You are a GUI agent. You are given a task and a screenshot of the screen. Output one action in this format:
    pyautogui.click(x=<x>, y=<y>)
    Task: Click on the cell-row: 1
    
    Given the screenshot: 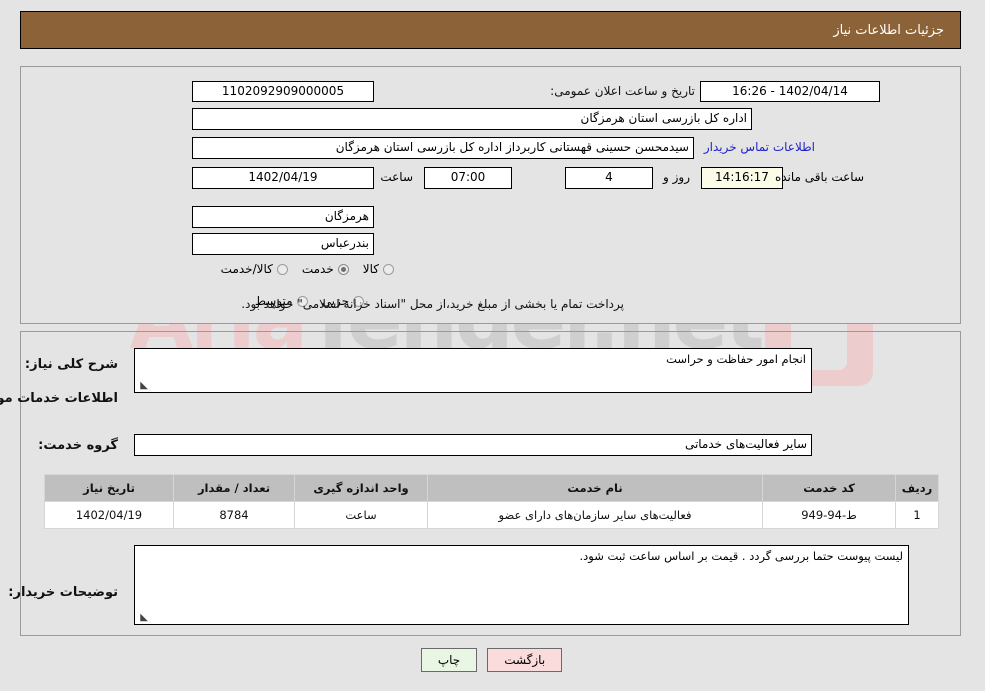 What is the action you would take?
    pyautogui.click(x=918, y=515)
    